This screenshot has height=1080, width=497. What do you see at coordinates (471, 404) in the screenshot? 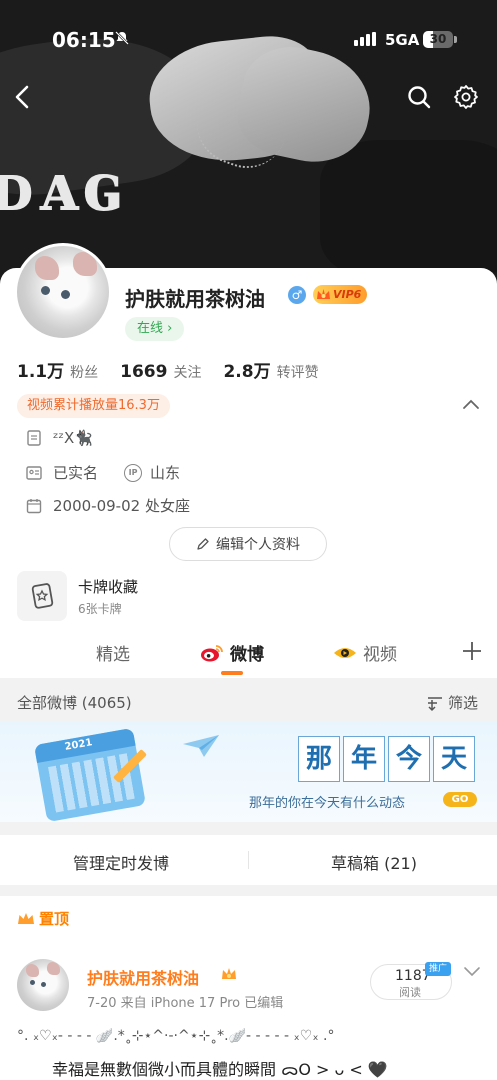
I see `chevron-up-icon` at bounding box center [471, 404].